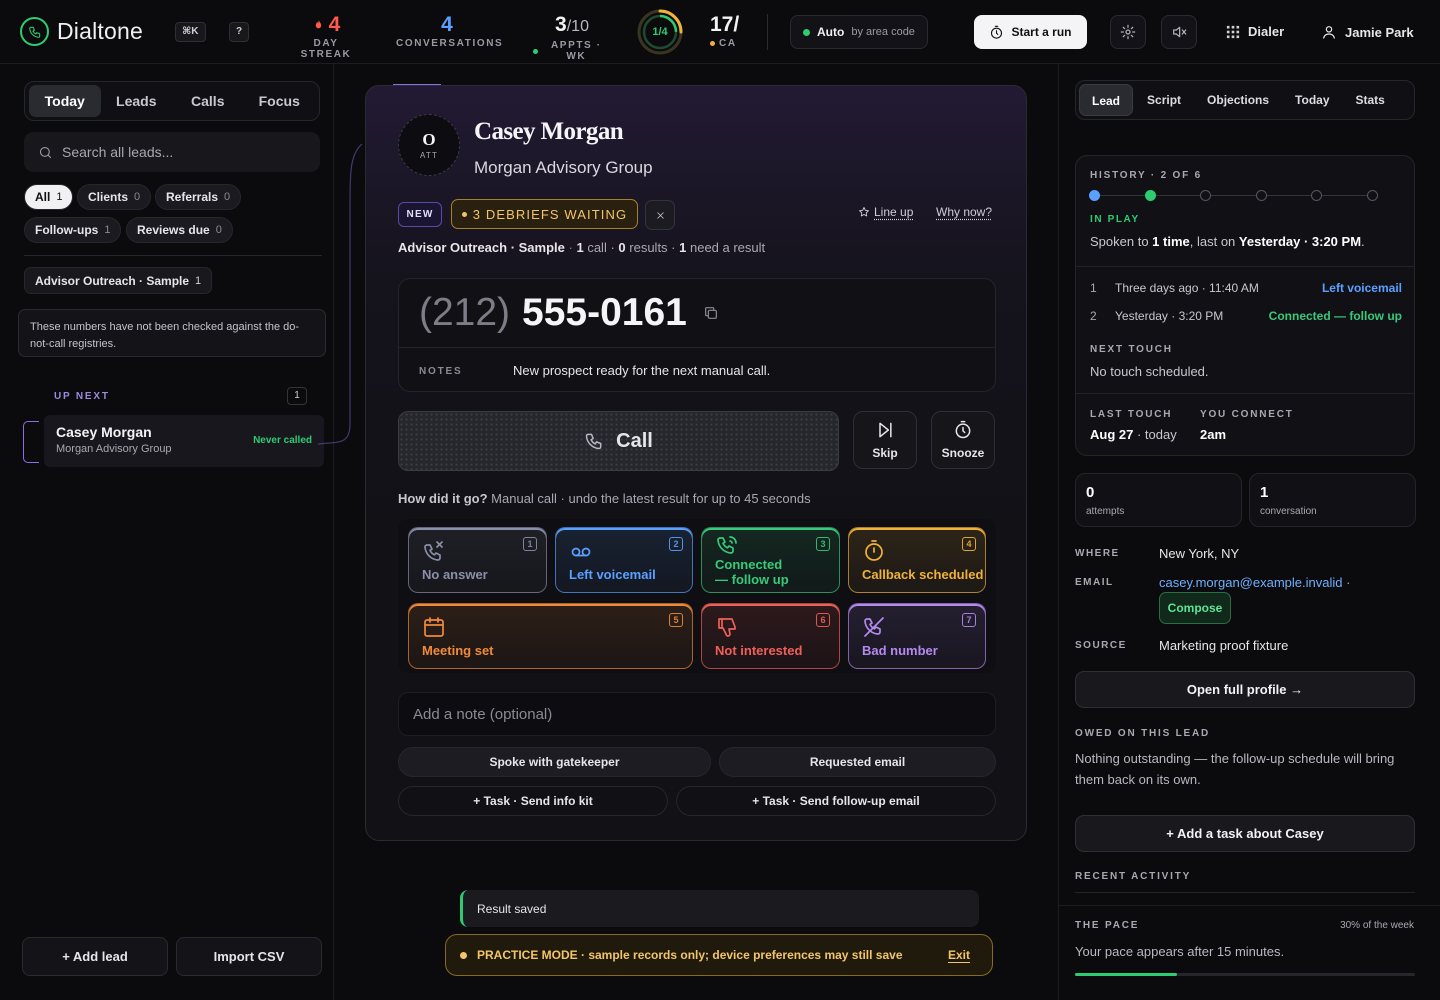 Image resolution: width=1440 pixels, height=1000 pixels. What do you see at coordinates (1245, 393) in the screenshot?
I see `history-divider` at bounding box center [1245, 393].